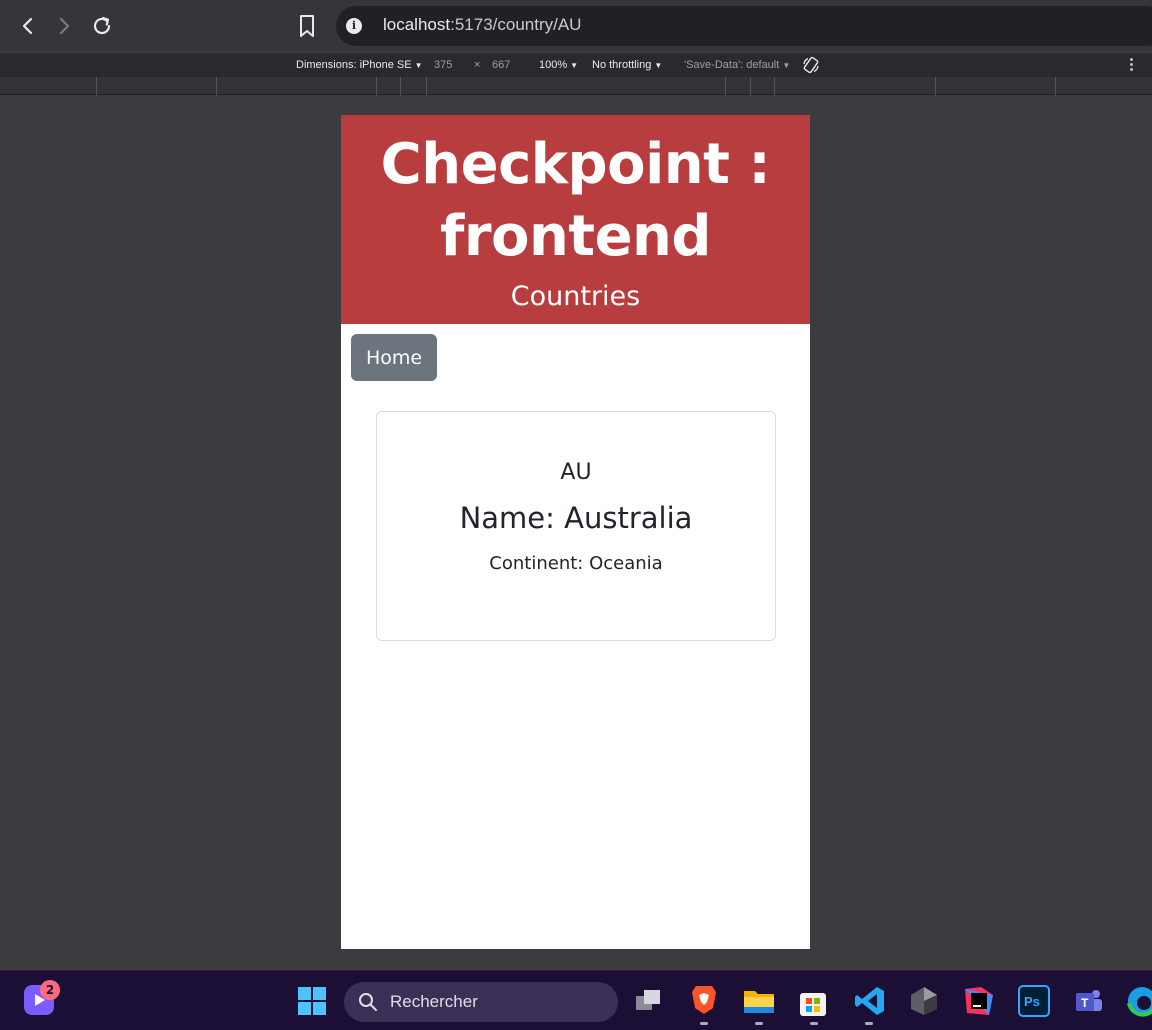  Describe the element at coordinates (368, 1002) in the screenshot. I see `search-icon` at that location.